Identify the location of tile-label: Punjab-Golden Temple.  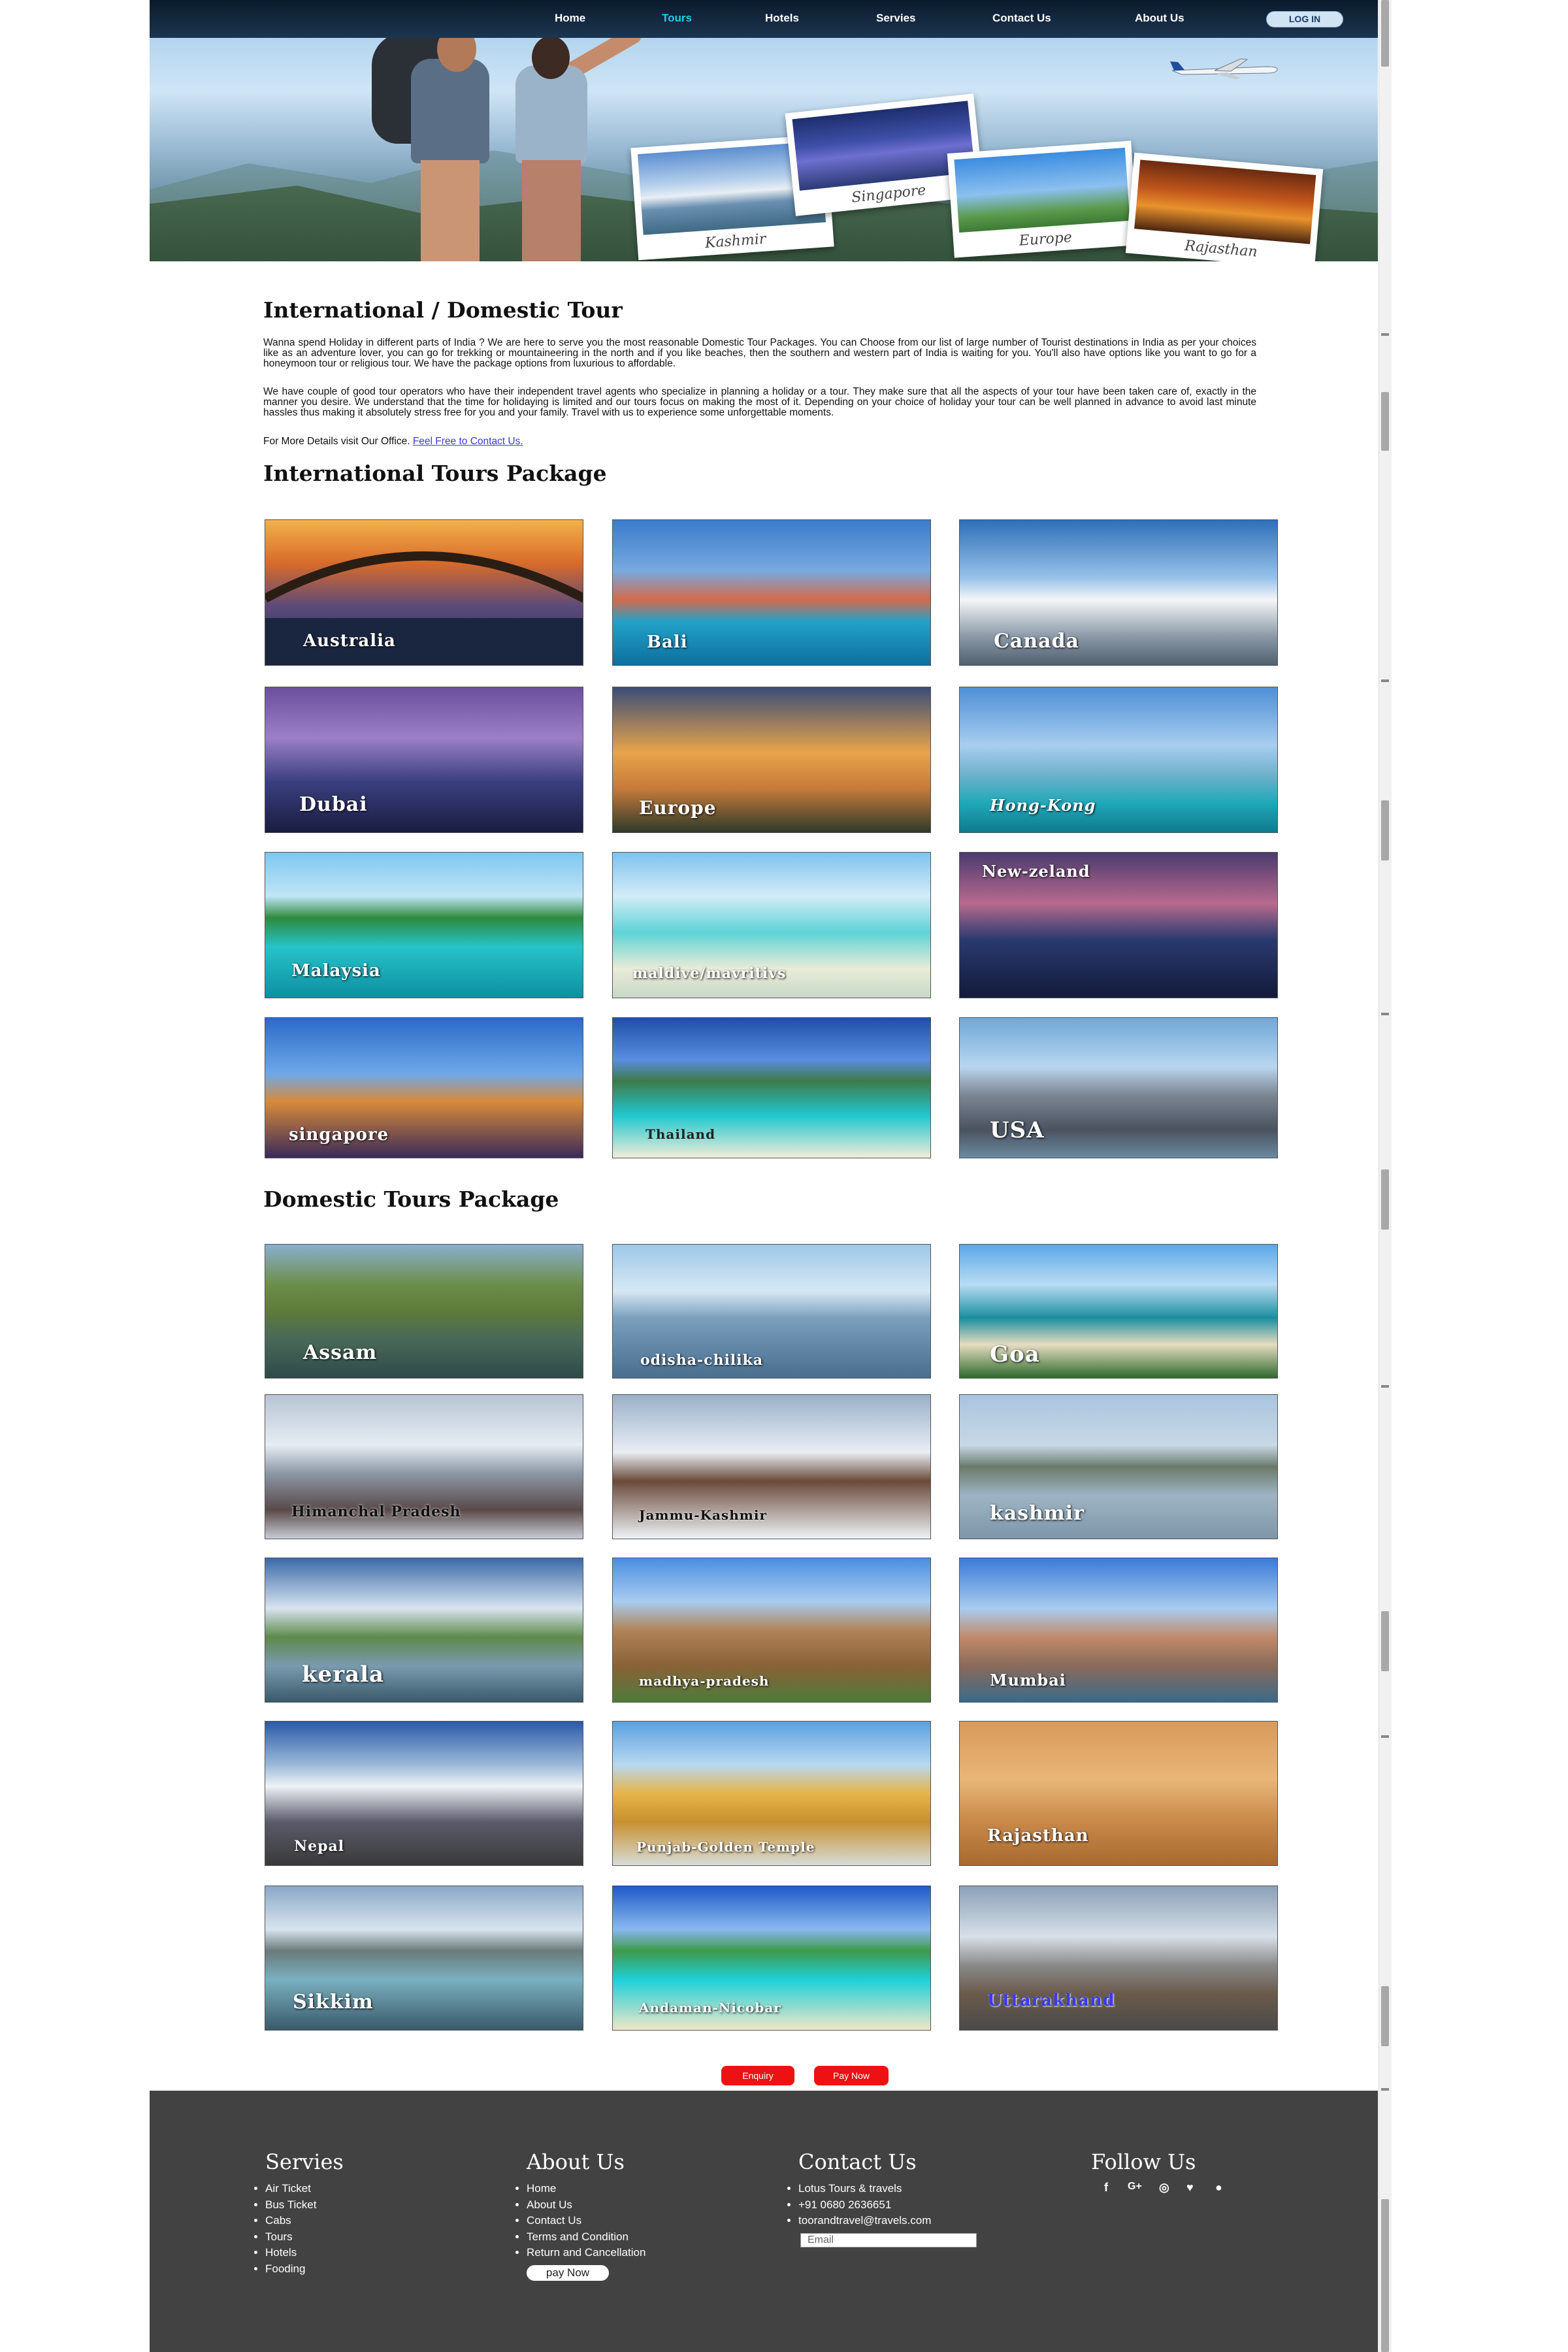
(725, 1847).